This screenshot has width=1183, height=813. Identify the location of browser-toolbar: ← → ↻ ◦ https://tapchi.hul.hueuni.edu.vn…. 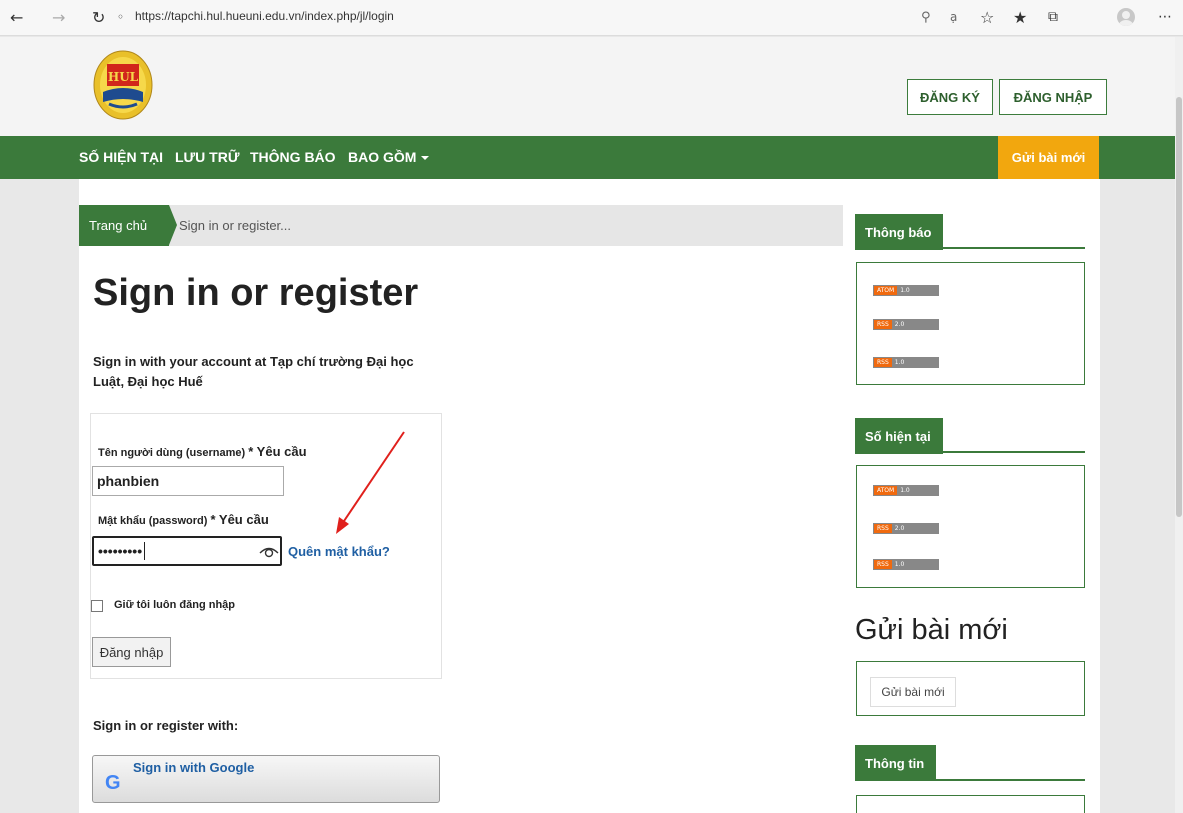
(591, 18).